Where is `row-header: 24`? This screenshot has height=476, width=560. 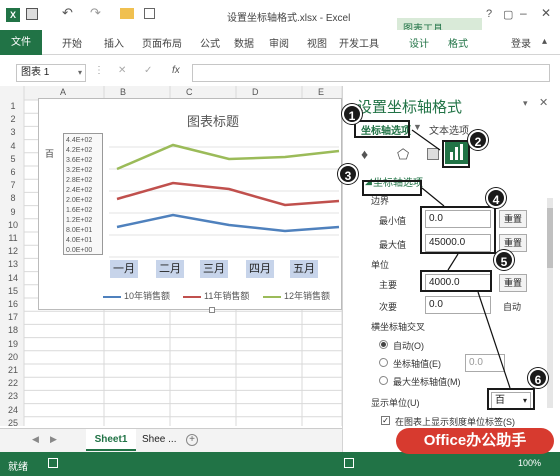
row-header: 24 is located at coordinates (13, 410).